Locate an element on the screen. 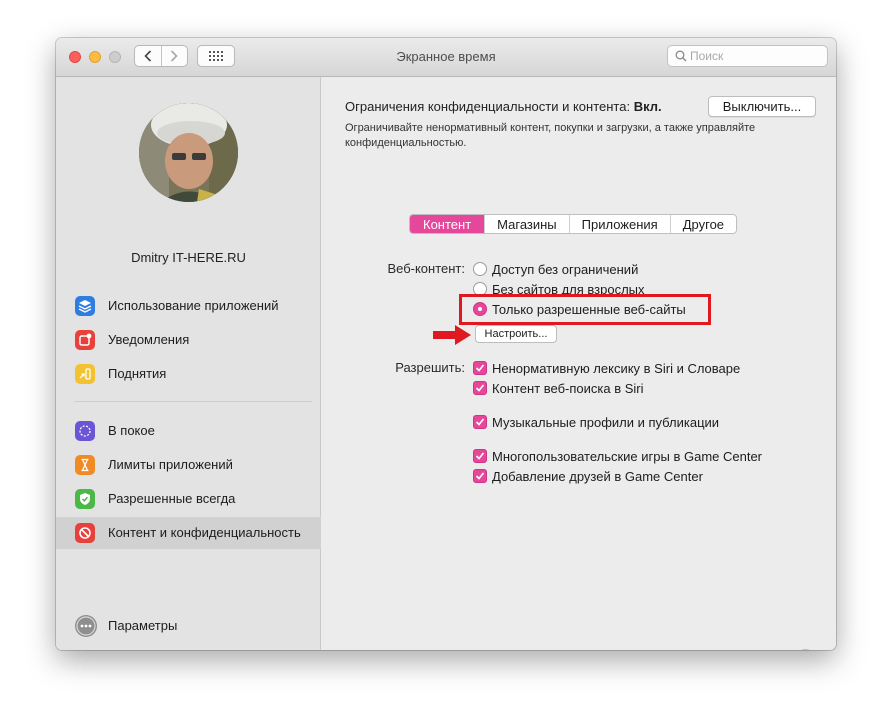 This screenshot has width=892, height=725. sidebar-item-label: Уведомления is located at coordinates (149, 339).